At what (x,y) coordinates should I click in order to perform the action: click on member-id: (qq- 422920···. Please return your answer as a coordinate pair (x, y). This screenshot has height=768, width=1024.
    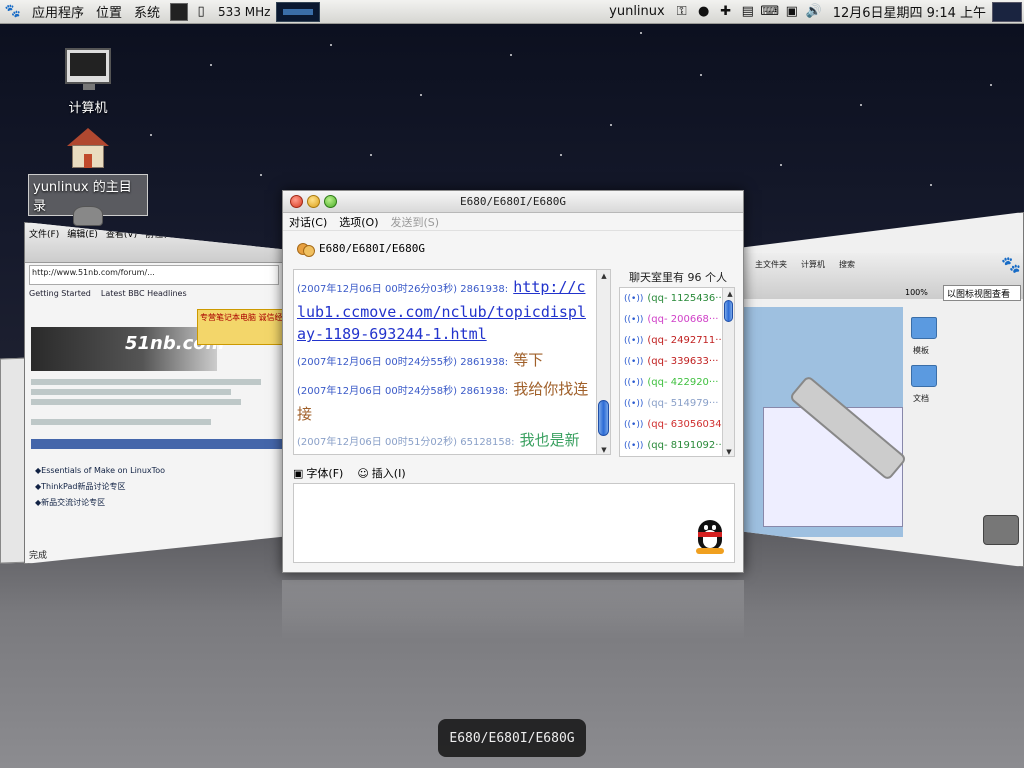
    Looking at the image, I should click on (683, 382).